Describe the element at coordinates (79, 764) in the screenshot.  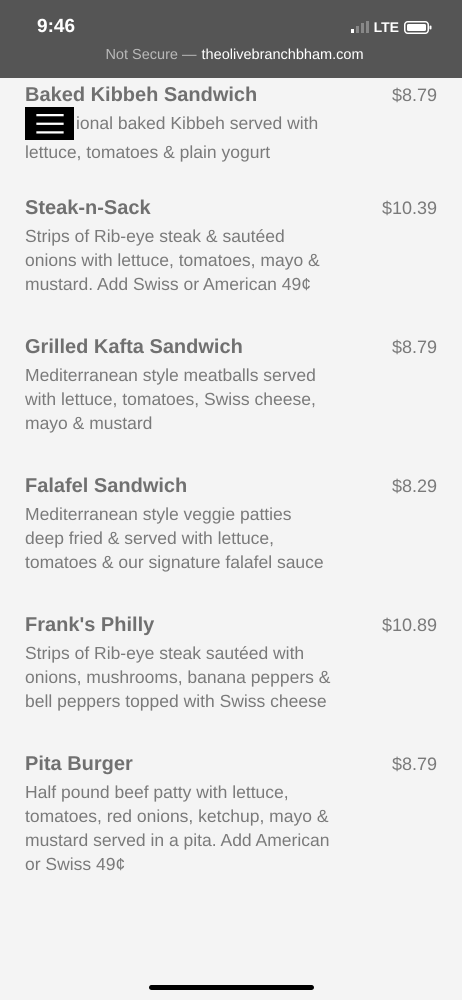
I see `dish-name: Pita Burger` at that location.